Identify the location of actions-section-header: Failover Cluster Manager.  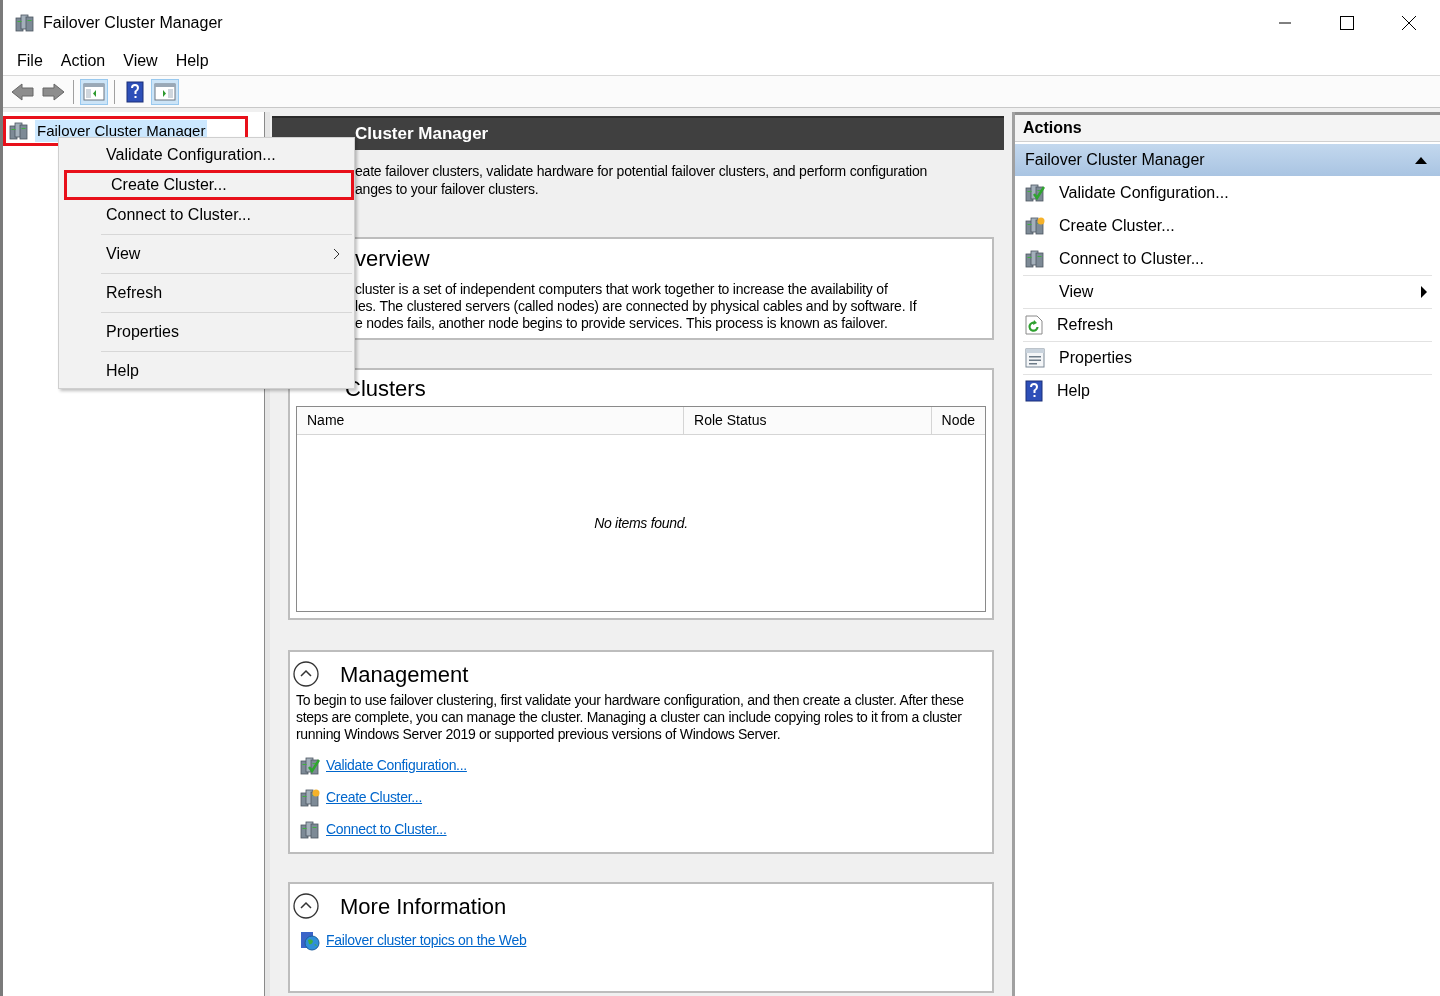
(1227, 160).